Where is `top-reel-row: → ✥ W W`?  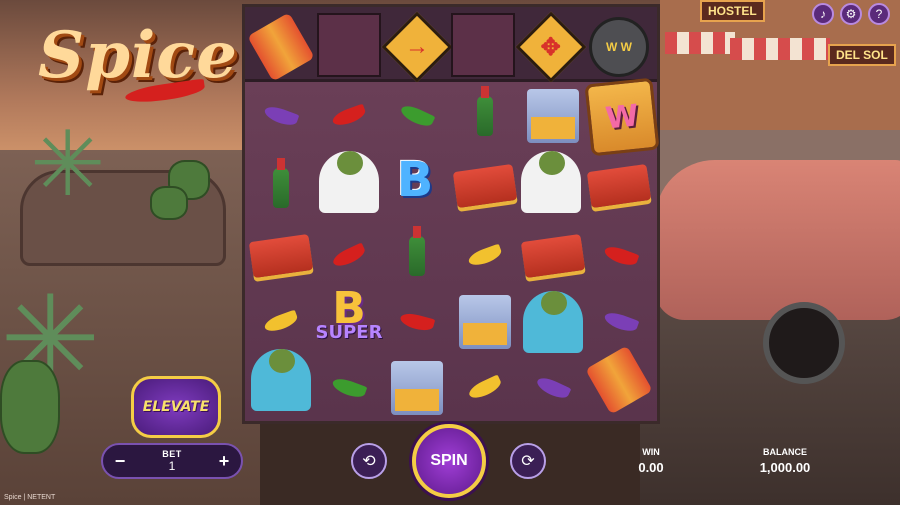 top-reel-row: → ✥ W W is located at coordinates (451, 45).